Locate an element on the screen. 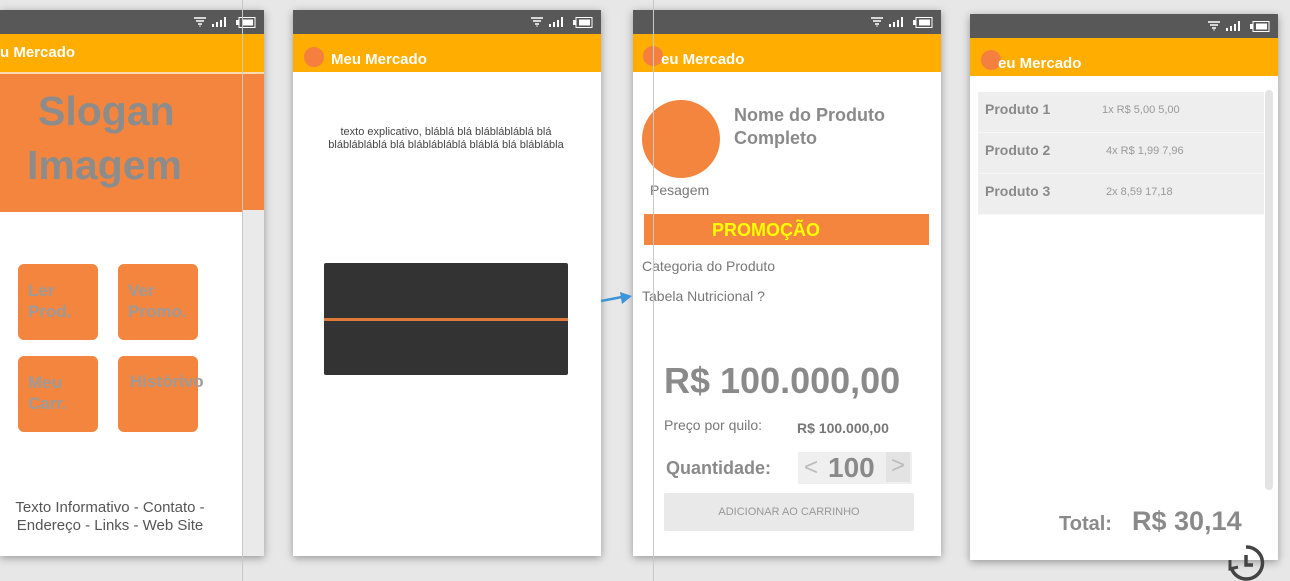  view-promotions-button: Ver Promo. is located at coordinates (158, 302).